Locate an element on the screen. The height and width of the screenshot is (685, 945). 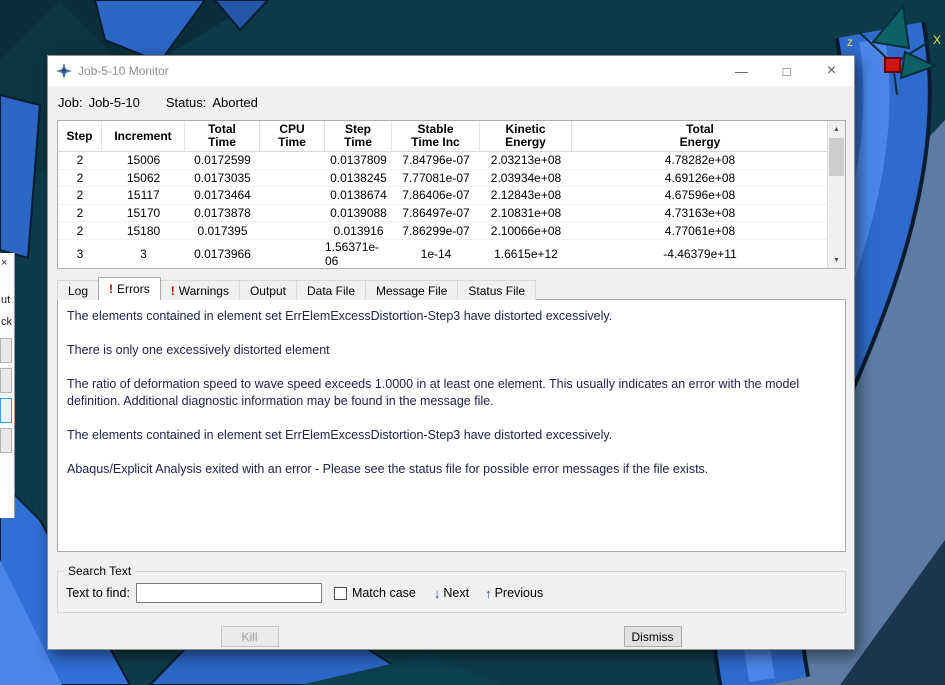
table-cell: 15180 is located at coordinates (143, 230).